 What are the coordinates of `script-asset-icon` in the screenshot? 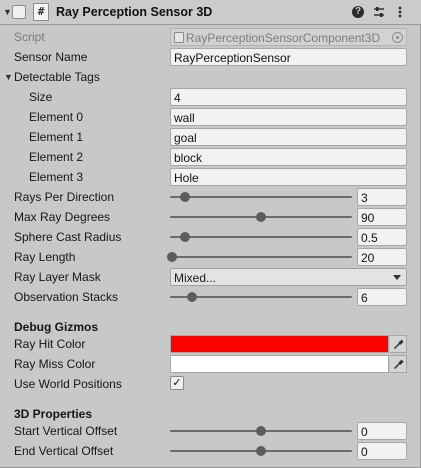 It's located at (179, 37).